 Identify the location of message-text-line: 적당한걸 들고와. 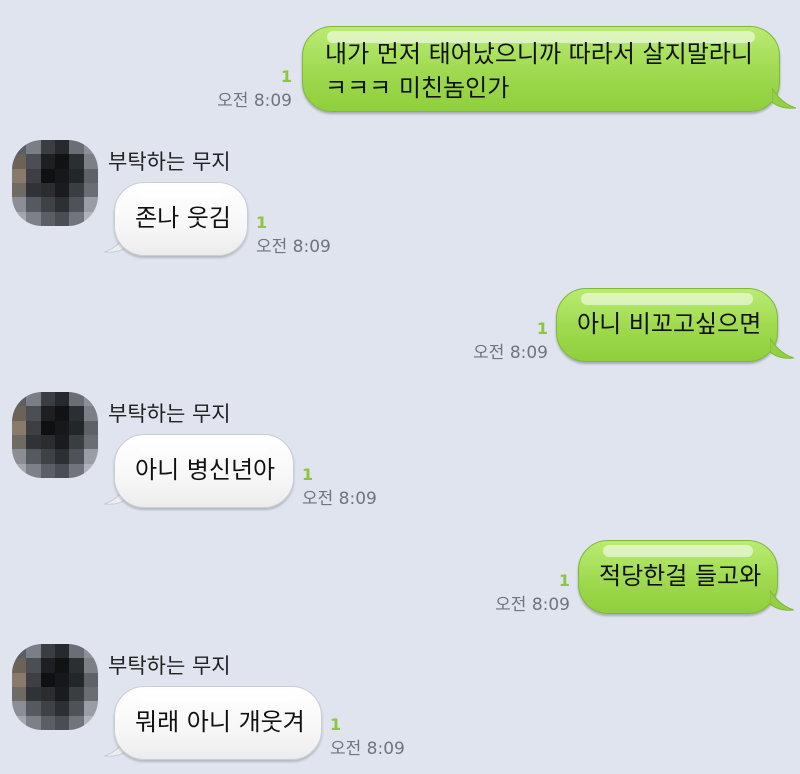
(680, 576).